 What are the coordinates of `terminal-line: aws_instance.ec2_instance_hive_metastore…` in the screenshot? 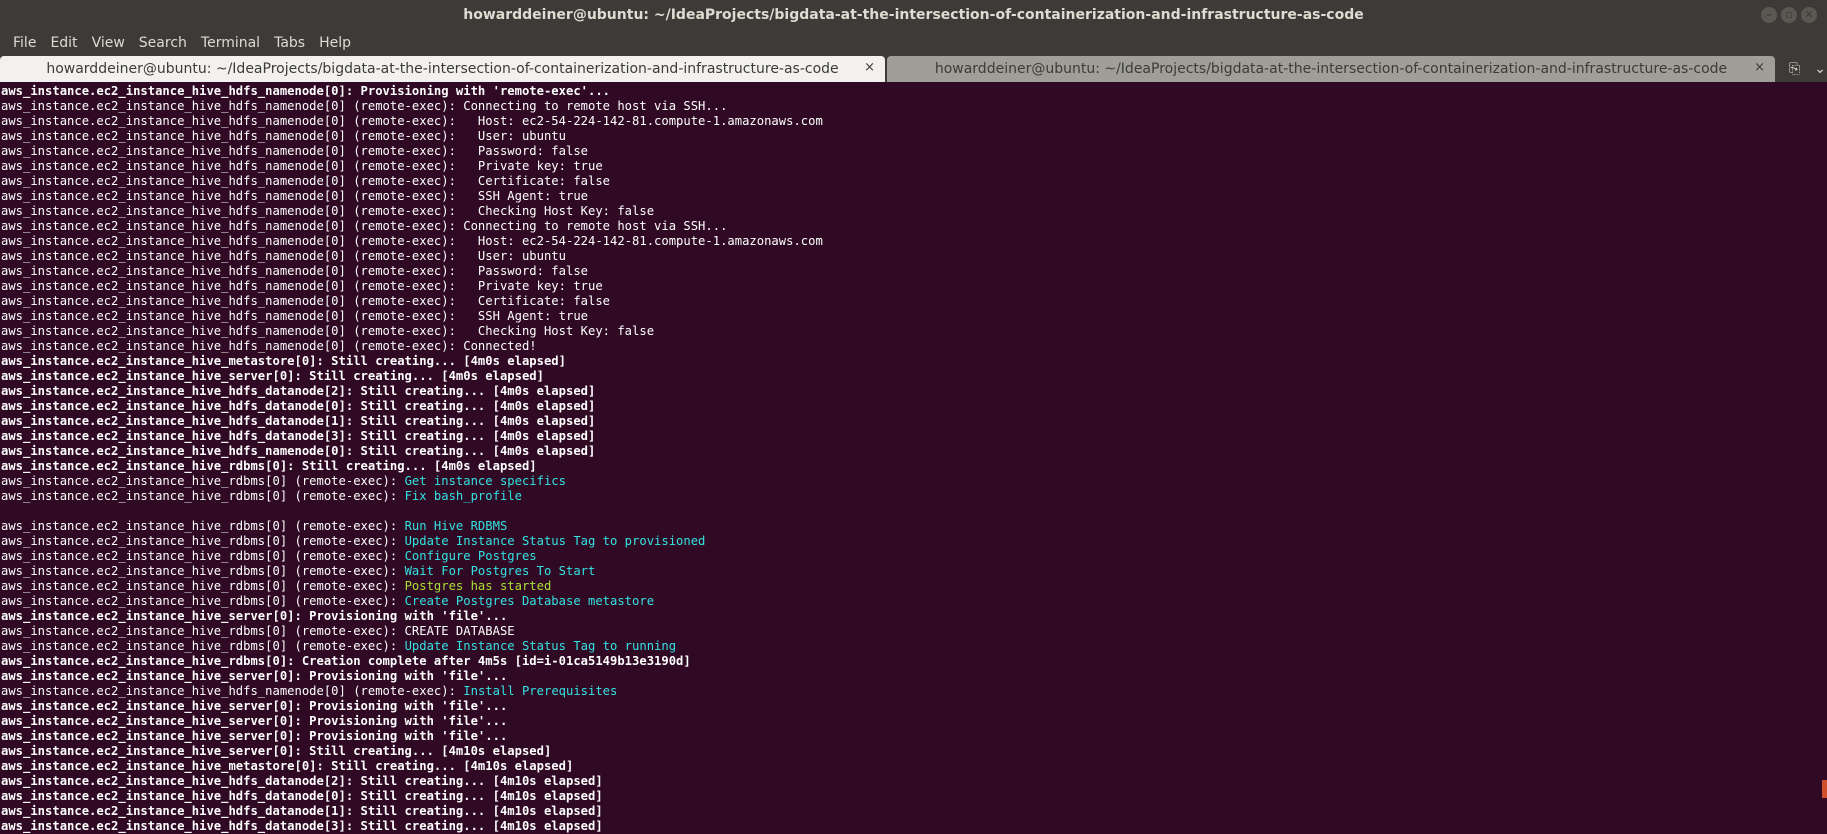 It's located at (910, 766).